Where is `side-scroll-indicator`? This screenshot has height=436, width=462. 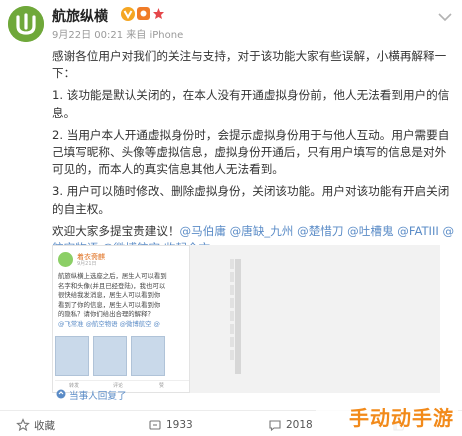
side-scroll-indicator is located at coordinates (238, 316).